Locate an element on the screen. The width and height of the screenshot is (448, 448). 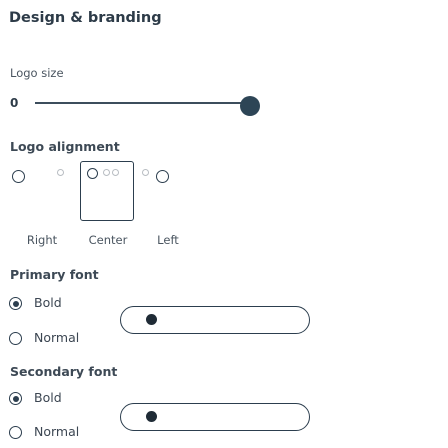
logo-align-left-radio is located at coordinates (162, 176).